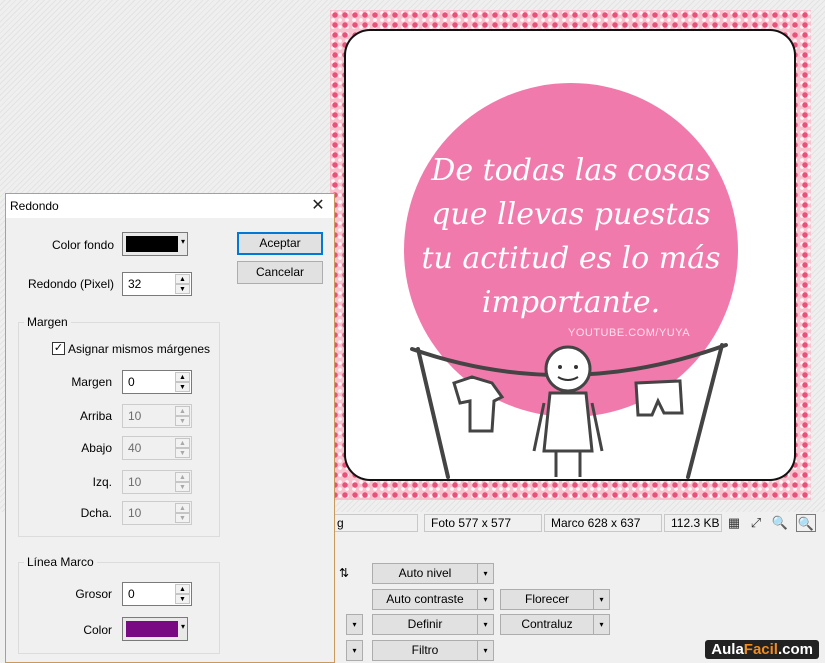 The width and height of the screenshot is (825, 663). What do you see at coordinates (485, 650) in the screenshot?
I see `filtro-dropdown: ▾` at bounding box center [485, 650].